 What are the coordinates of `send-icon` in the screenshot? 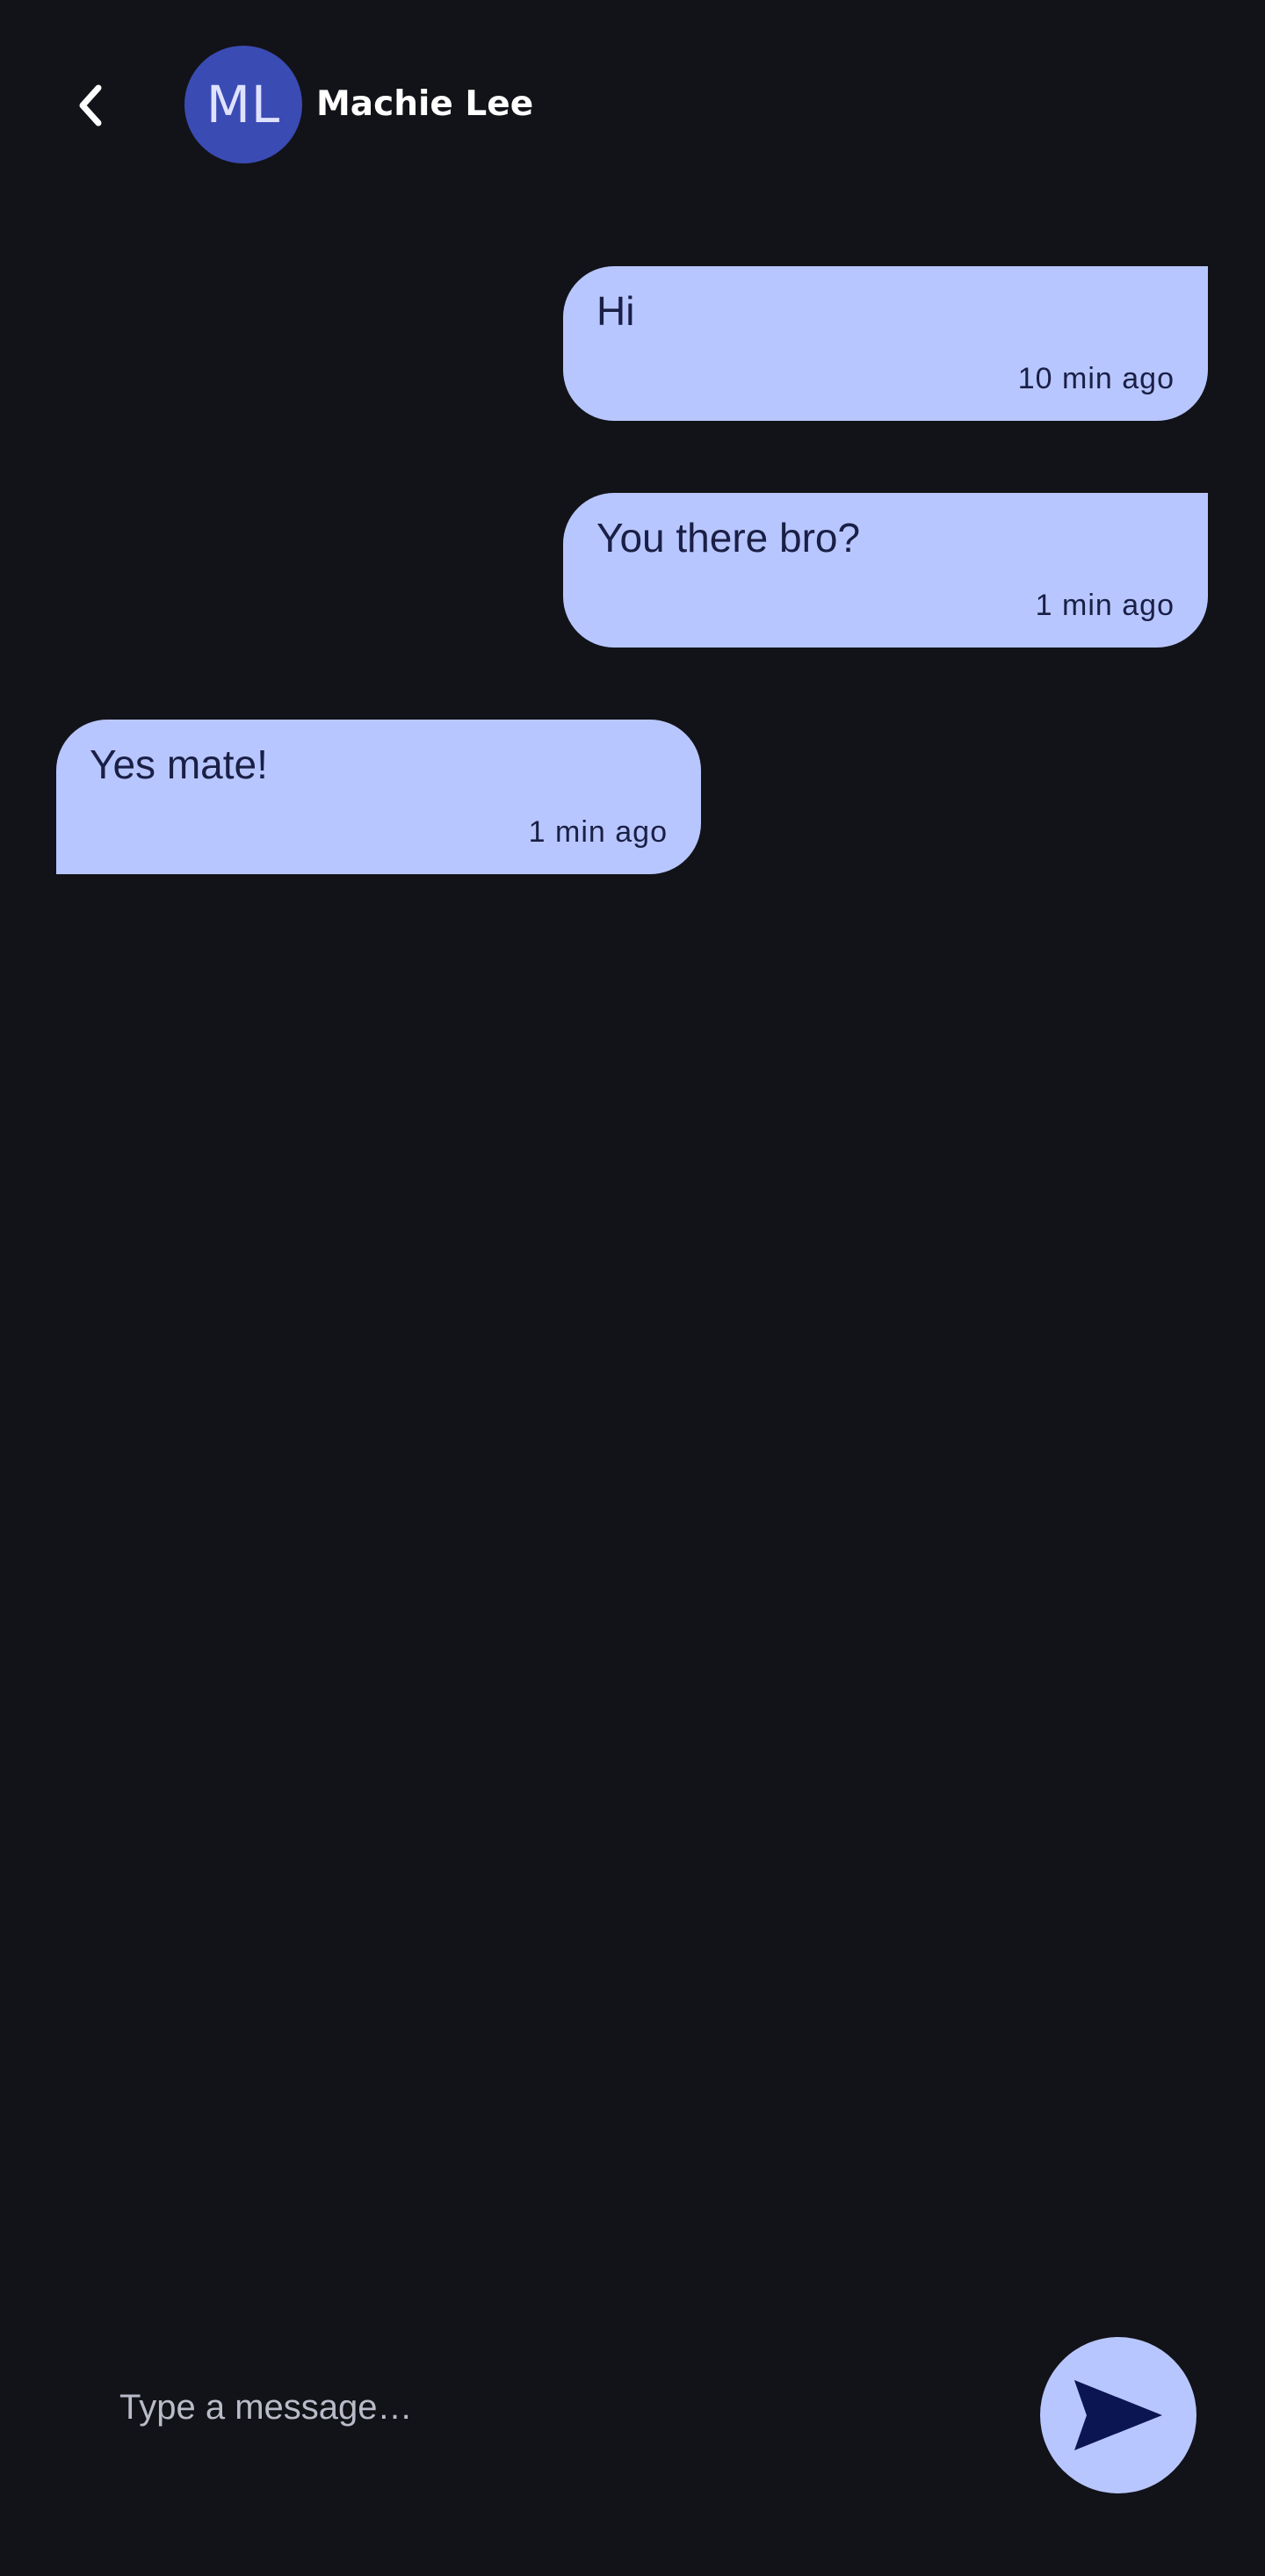 It's located at (1118, 2415).